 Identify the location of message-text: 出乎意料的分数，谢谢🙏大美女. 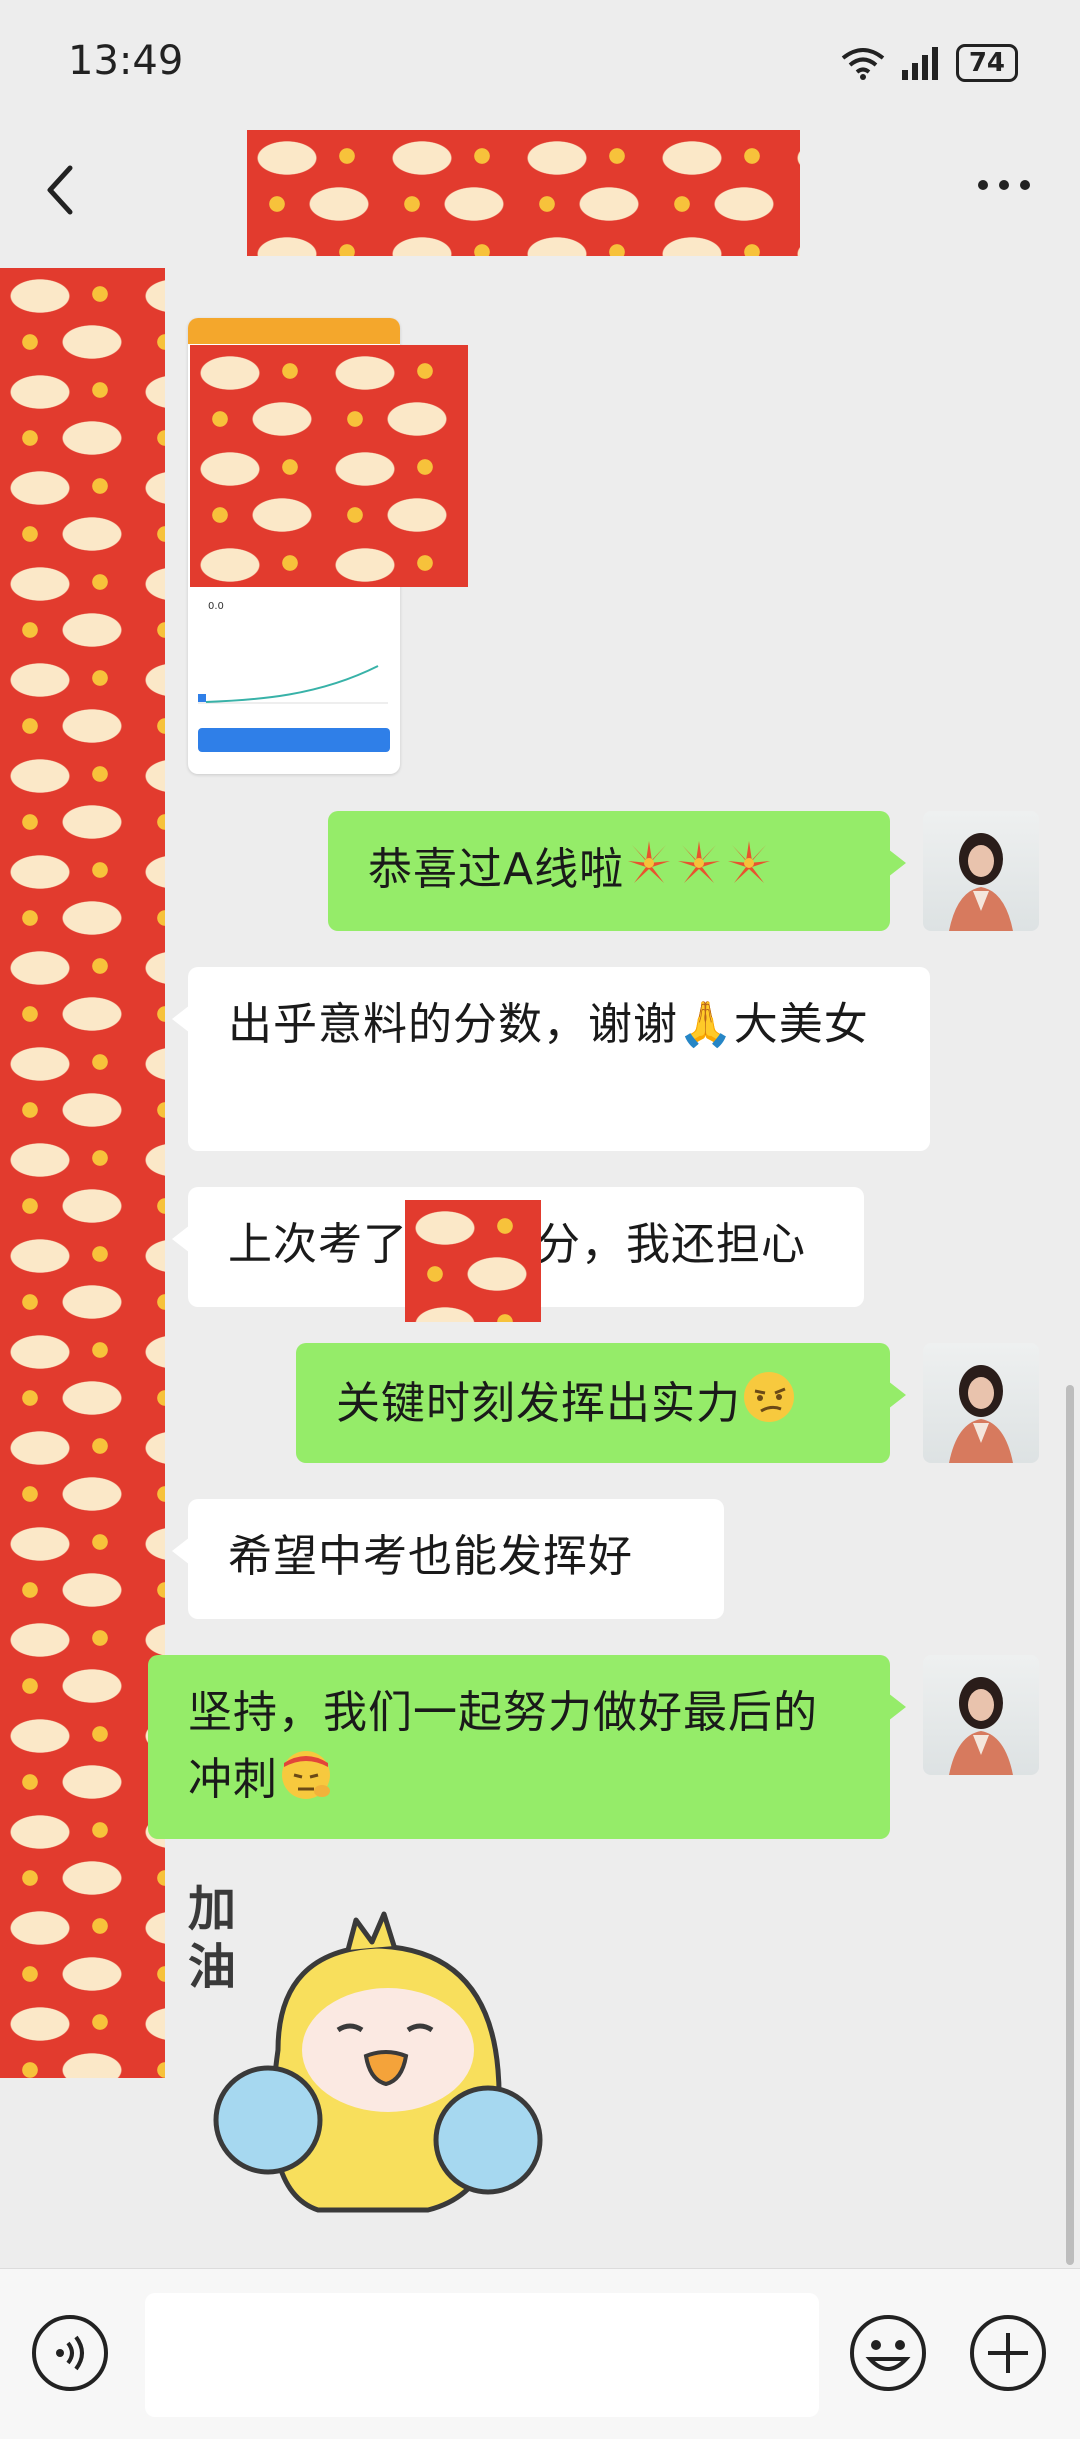
(548, 1024).